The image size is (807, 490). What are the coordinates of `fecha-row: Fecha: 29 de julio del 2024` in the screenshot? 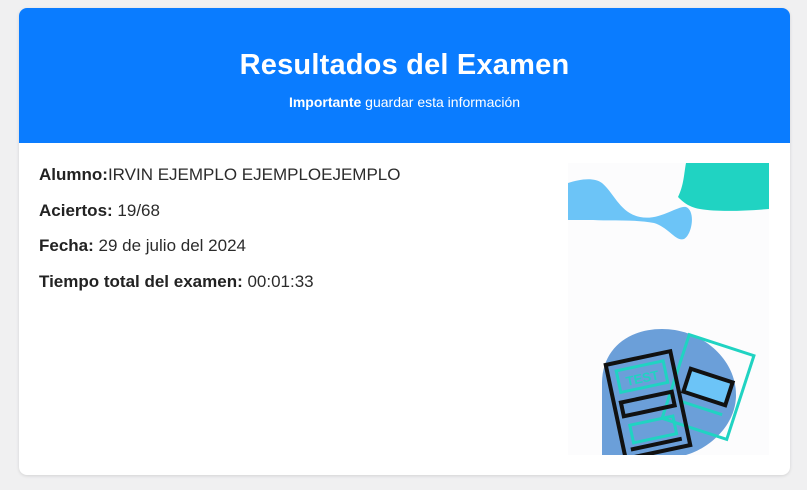 It's located at (219, 254).